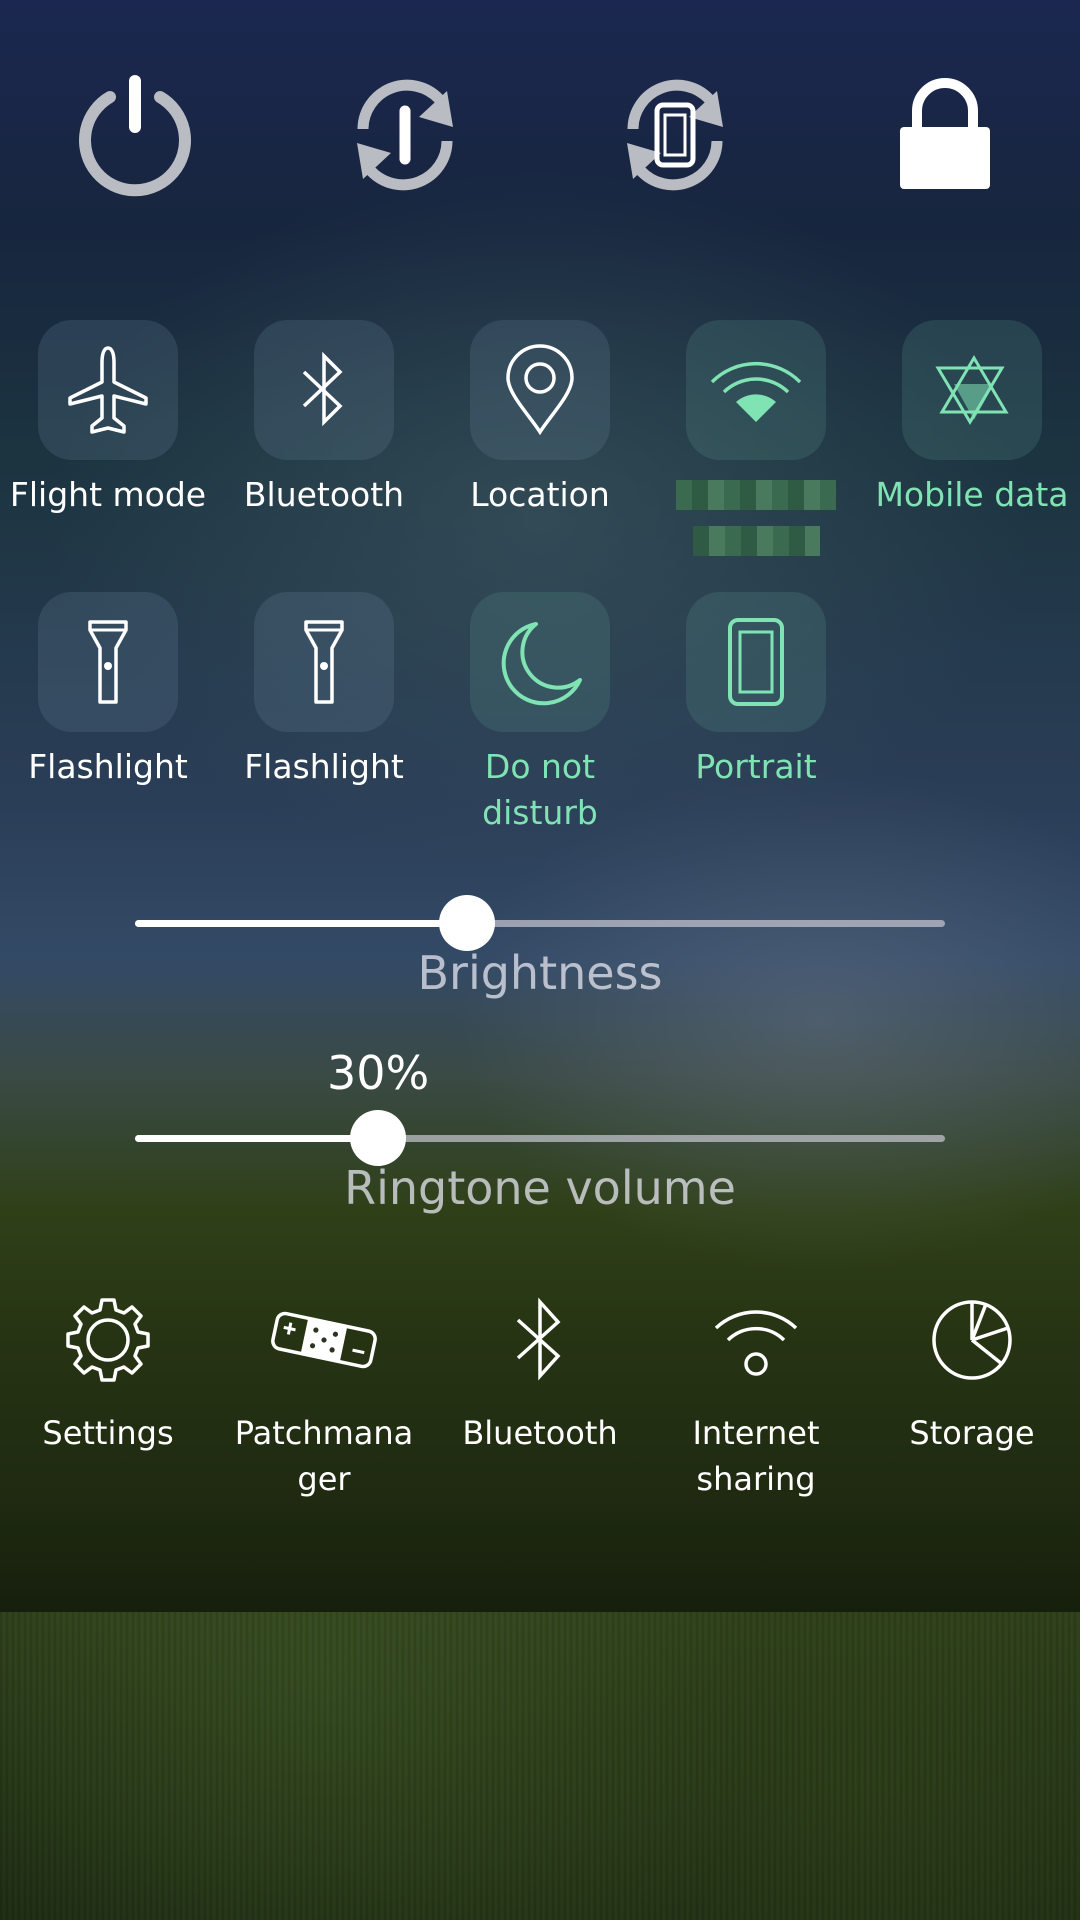 This screenshot has width=1080, height=1920. What do you see at coordinates (324, 494) in the screenshot?
I see `toggle-label: Bluetooth` at bounding box center [324, 494].